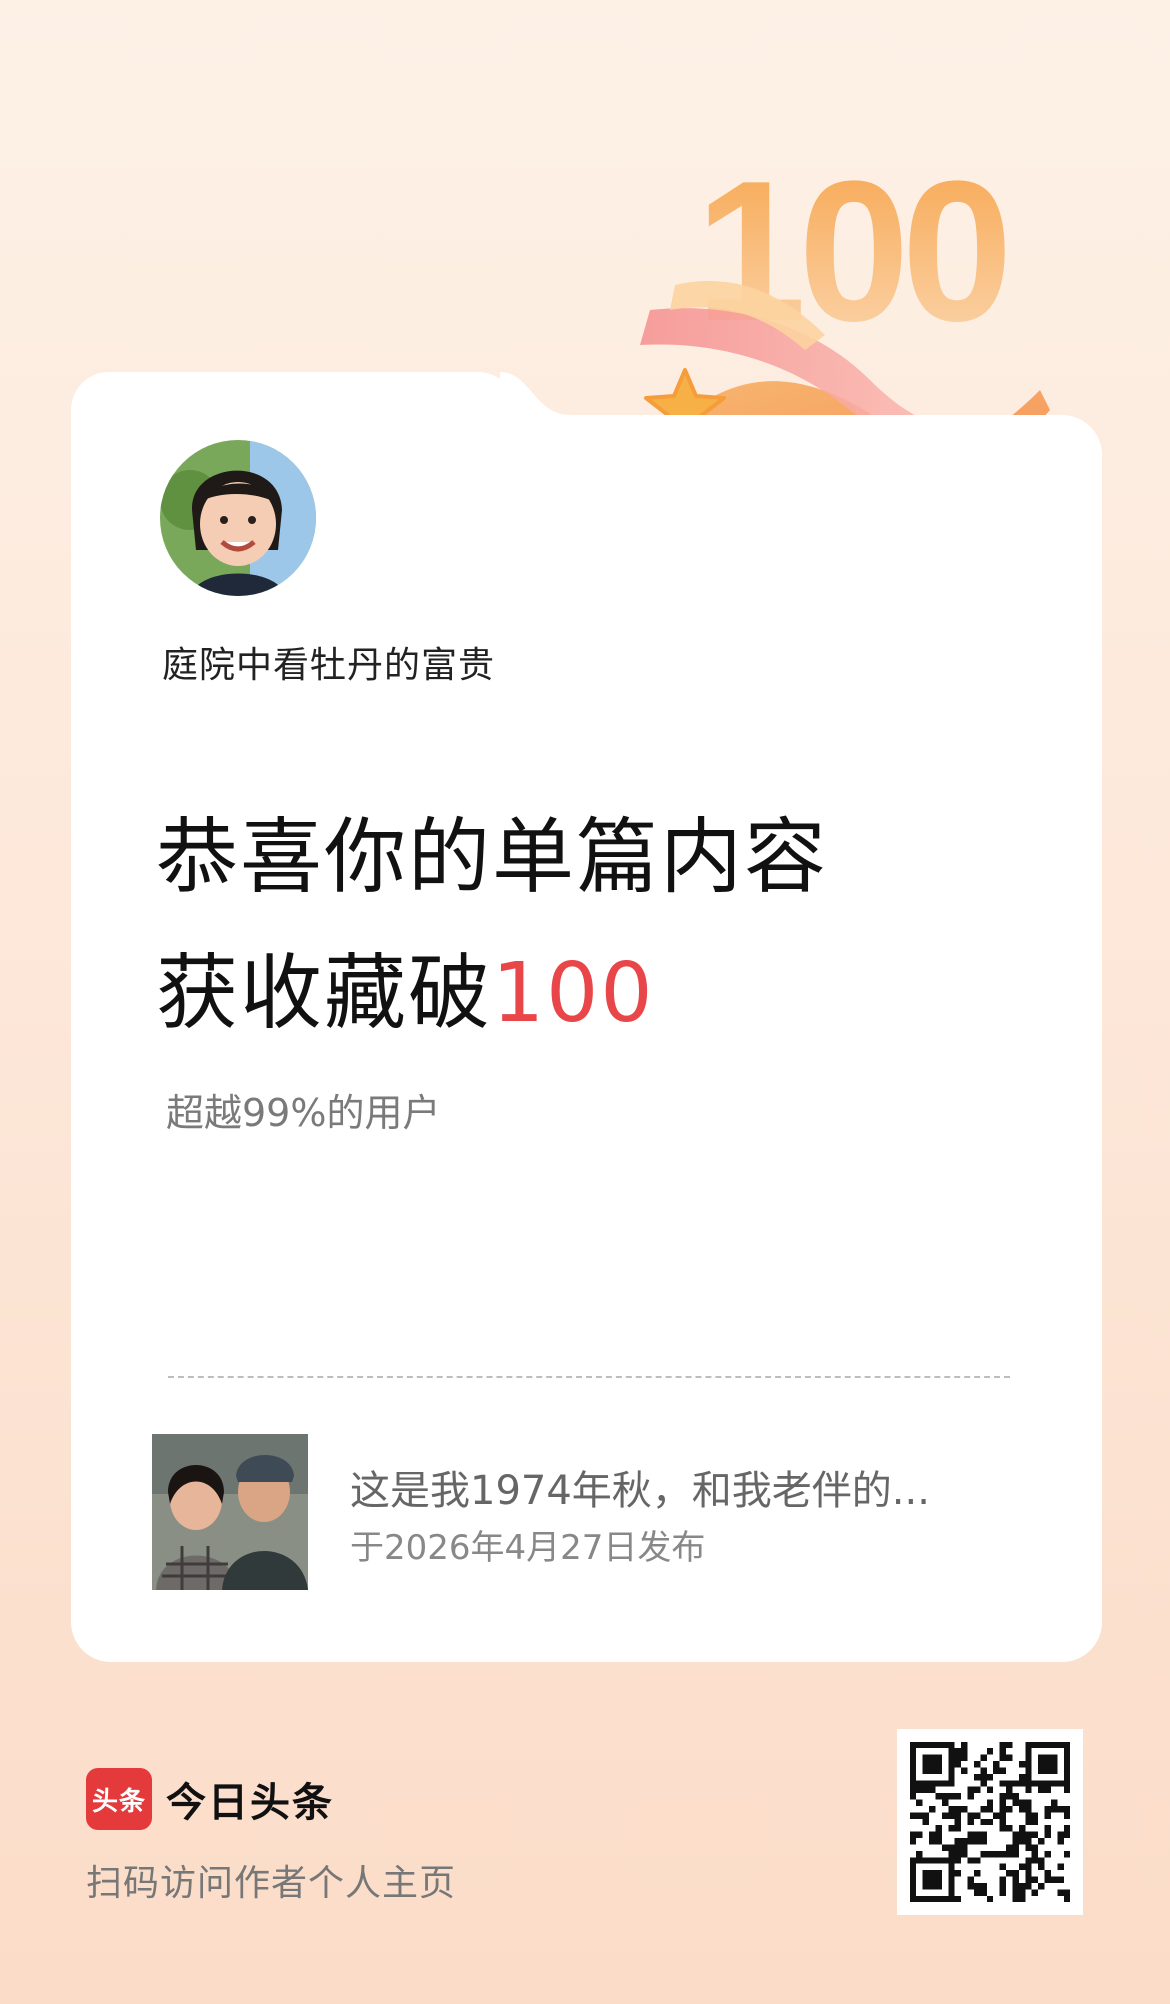 This screenshot has width=1170, height=2004. I want to click on headline-line-1: 恭喜你的单篇内容, so click(492, 857).